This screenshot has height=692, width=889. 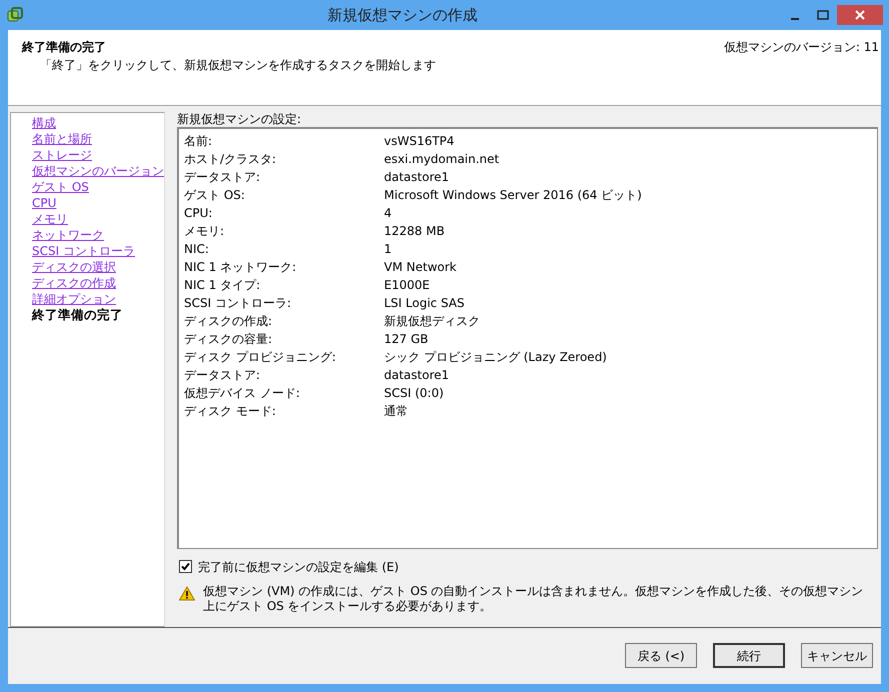 I want to click on step-link: ネットワーク, so click(x=98, y=234).